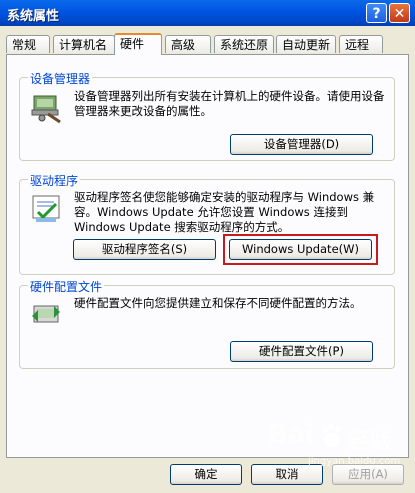 This screenshot has height=493, width=415. Describe the element at coordinates (301, 351) in the screenshot. I see `hardware-profiles-button: 硬件配置文件(P)` at that location.